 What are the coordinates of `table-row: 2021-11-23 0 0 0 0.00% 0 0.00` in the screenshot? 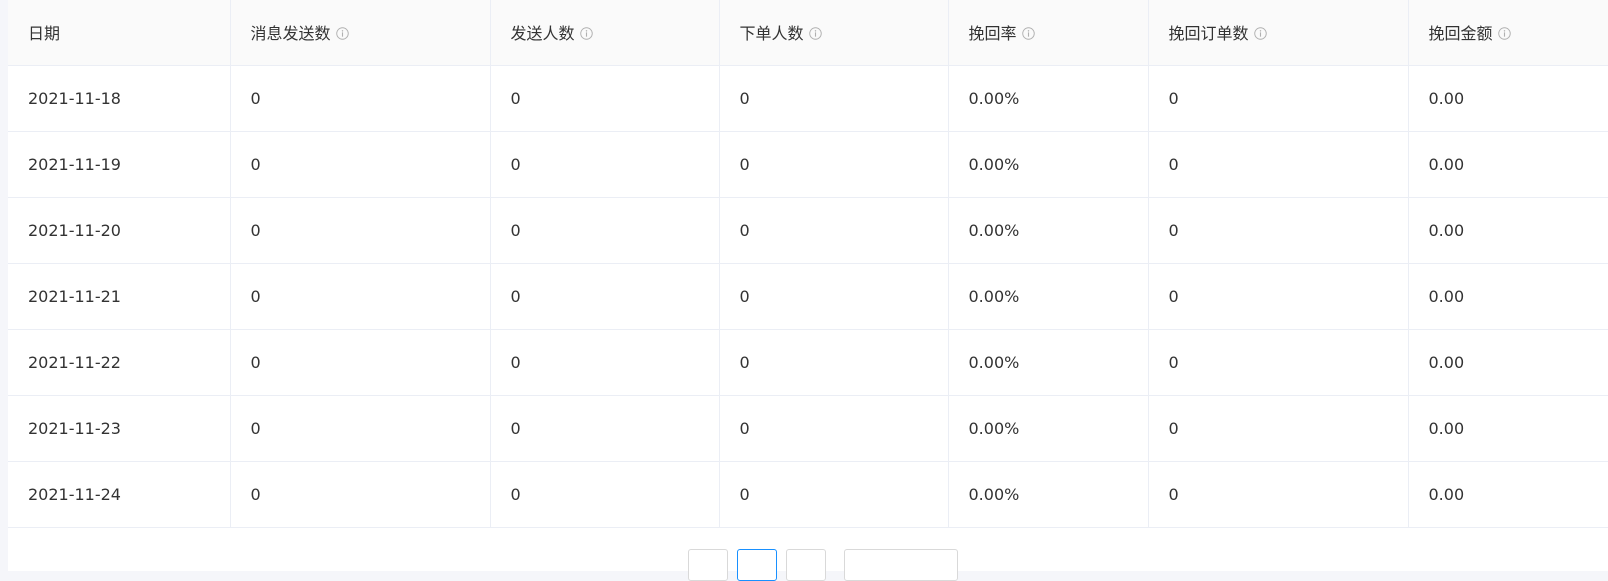 It's located at (808, 428).